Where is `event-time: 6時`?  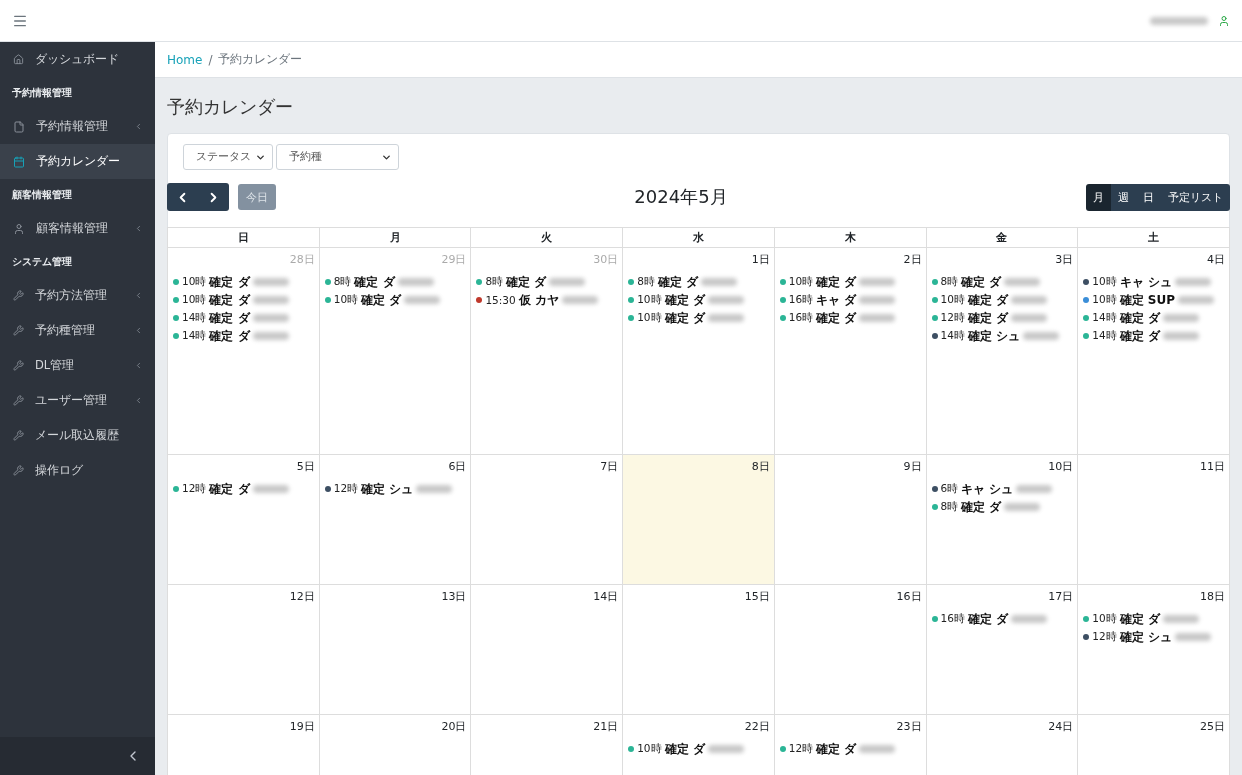
event-time: 6時 is located at coordinates (949, 489).